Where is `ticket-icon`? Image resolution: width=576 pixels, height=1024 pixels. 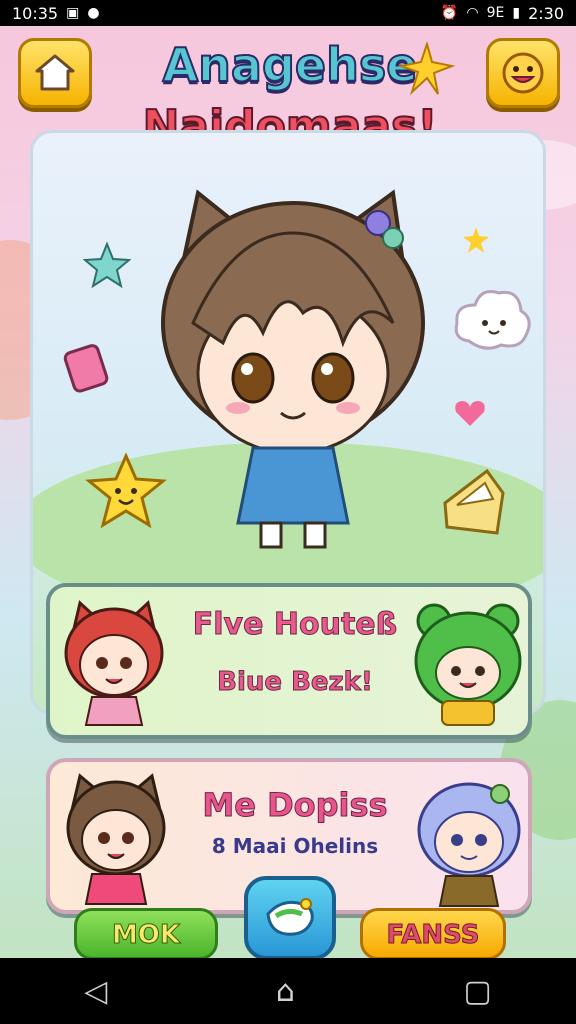
ticket-icon is located at coordinates (290, 917).